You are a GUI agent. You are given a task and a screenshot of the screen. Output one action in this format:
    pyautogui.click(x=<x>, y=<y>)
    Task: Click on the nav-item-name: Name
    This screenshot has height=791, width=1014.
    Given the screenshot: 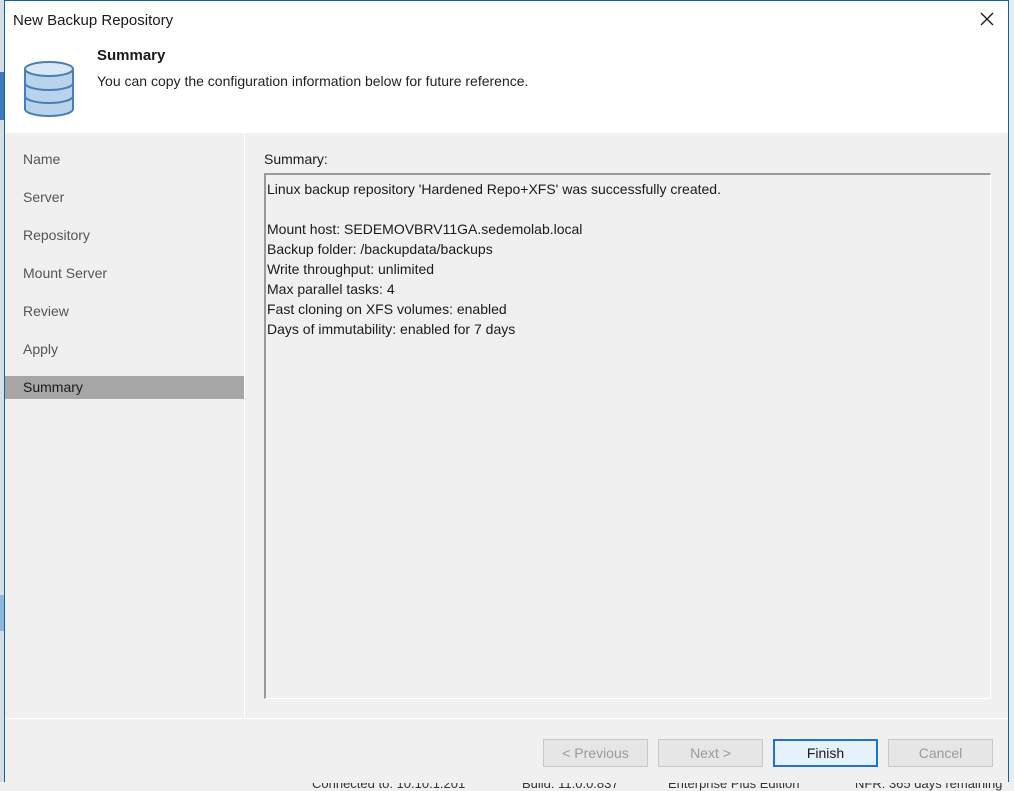 What is the action you would take?
    pyautogui.click(x=124, y=159)
    